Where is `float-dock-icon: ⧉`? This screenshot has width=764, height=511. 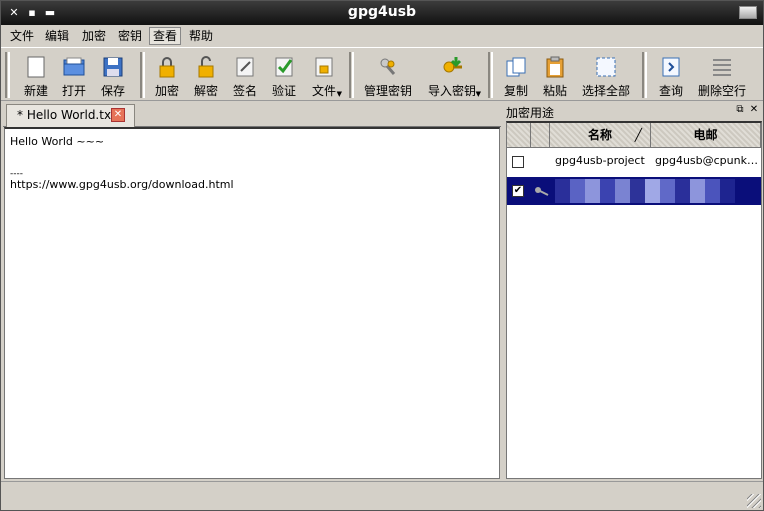
float-dock-icon: ⧉ is located at coordinates (740, 110).